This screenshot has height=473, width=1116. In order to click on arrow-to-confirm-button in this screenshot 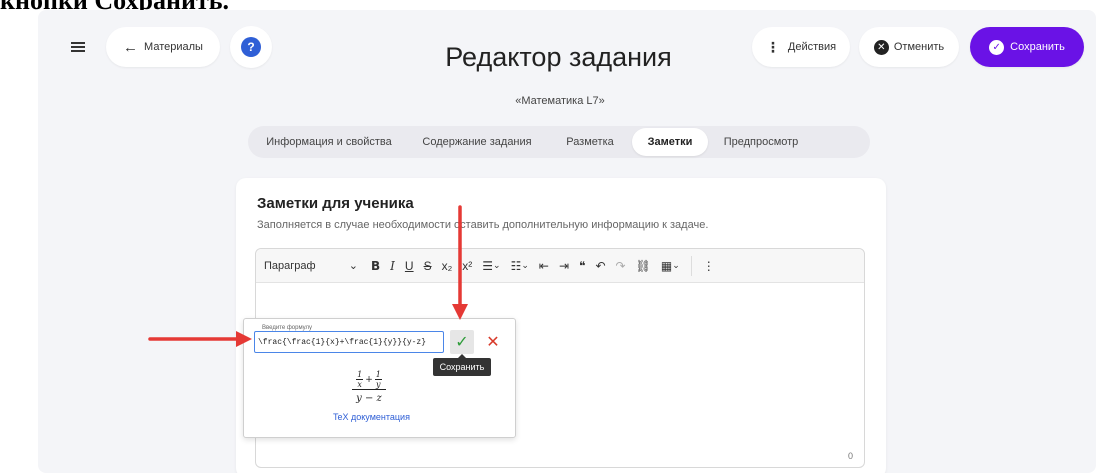, I will do `click(460, 262)`.